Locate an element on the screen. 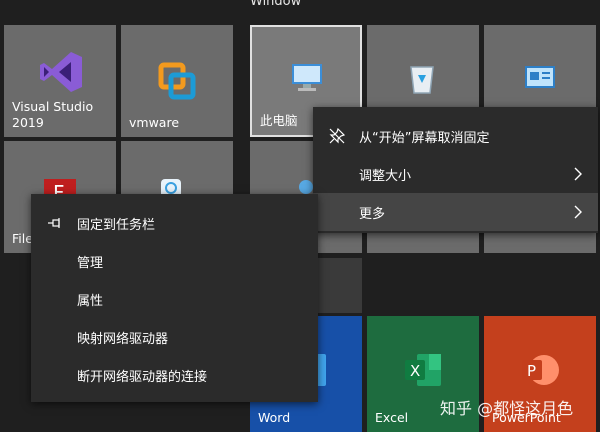 This screenshot has height=432, width=600. vmware-icon is located at coordinates (177, 81).